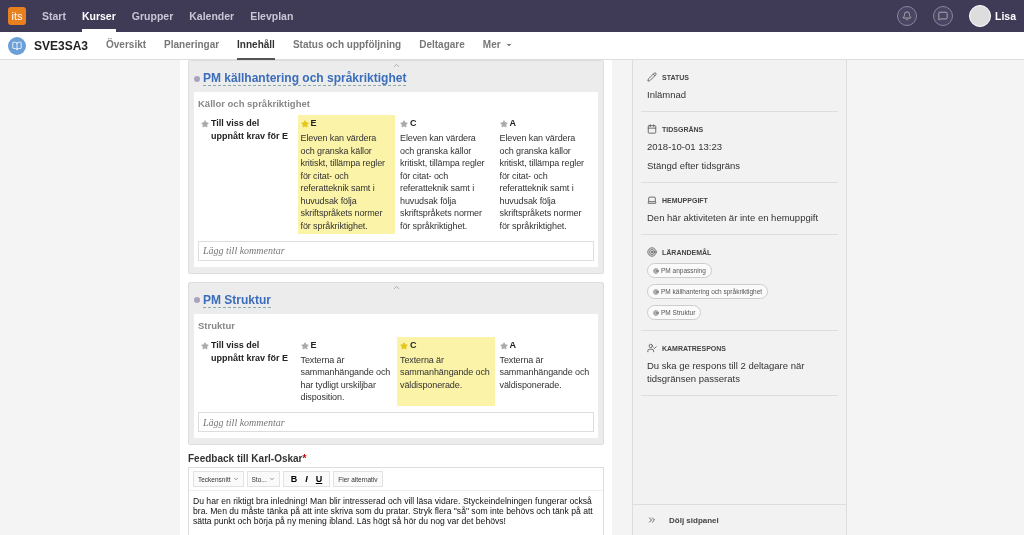 This screenshot has height=535, width=1024. Describe the element at coordinates (254, 103) in the screenshot. I see `criterion-label: Källor och språkriktighet` at that location.